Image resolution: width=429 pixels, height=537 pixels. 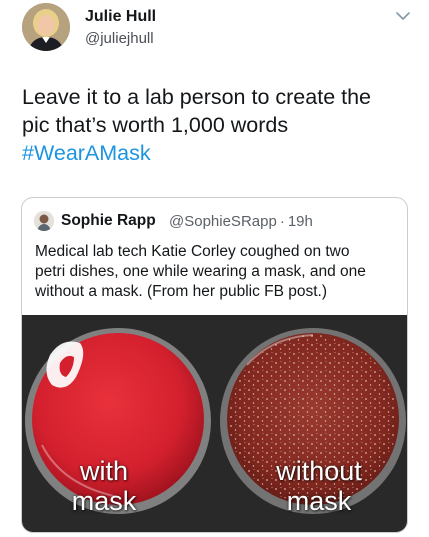 What do you see at coordinates (223, 221) in the screenshot?
I see `quoted-author-handle: @SophieSRapp` at bounding box center [223, 221].